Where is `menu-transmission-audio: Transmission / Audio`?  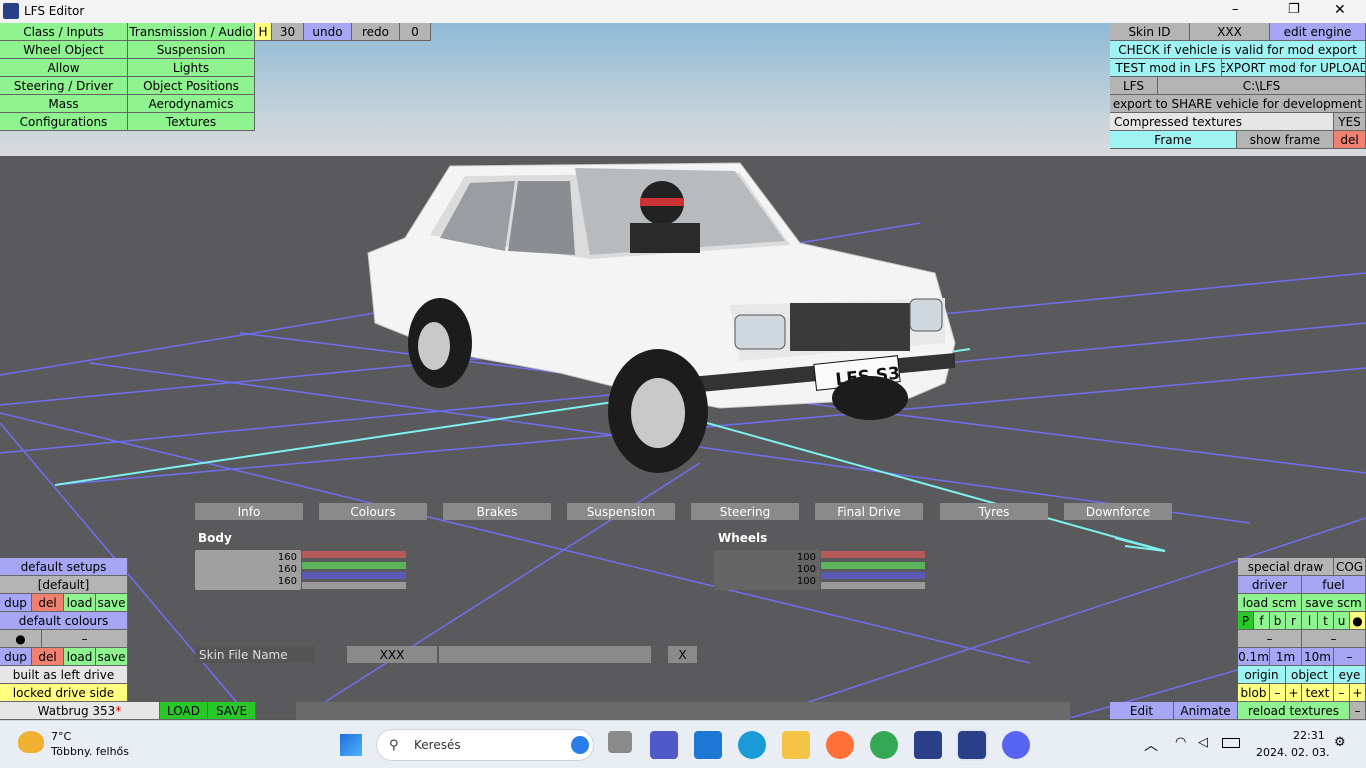 menu-transmission-audio: Transmission / Audio is located at coordinates (191, 32).